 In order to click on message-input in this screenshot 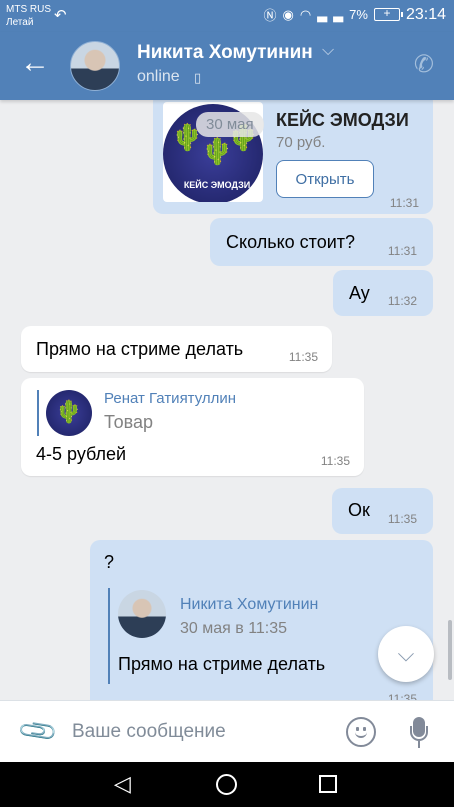, I will do `click(197, 732)`.